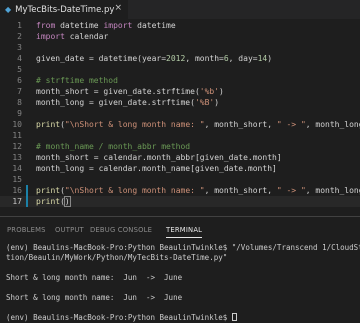 The height and width of the screenshot is (323, 360). I want to click on panel-tab-terminal: TERMINAL, so click(184, 232).